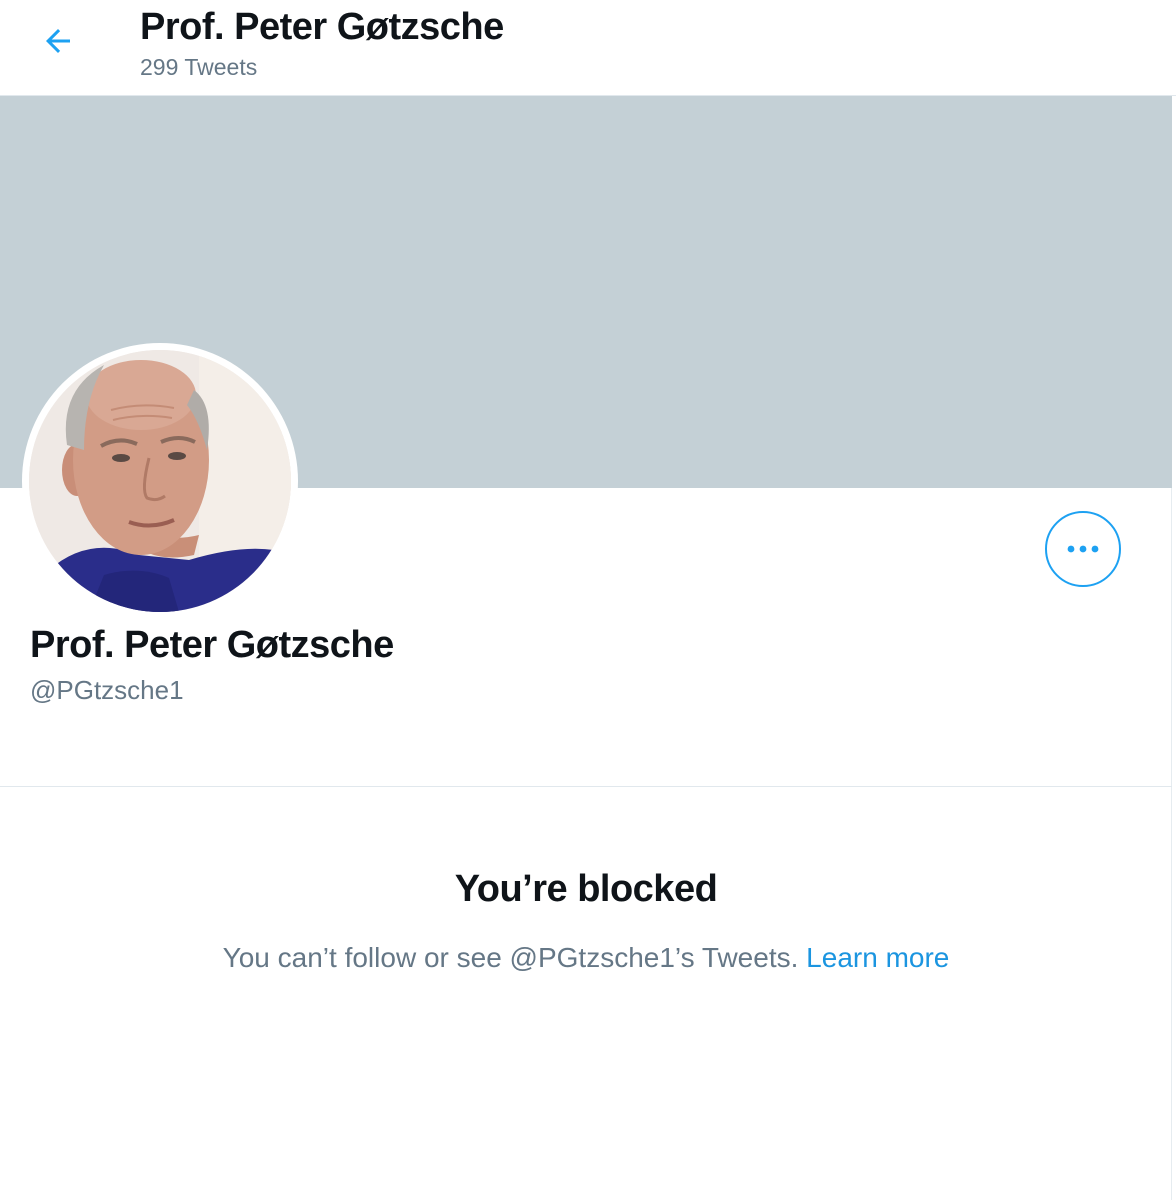 The height and width of the screenshot is (1200, 1176). Describe the element at coordinates (877, 957) in the screenshot. I see `learn-more-link: Learn more` at that location.